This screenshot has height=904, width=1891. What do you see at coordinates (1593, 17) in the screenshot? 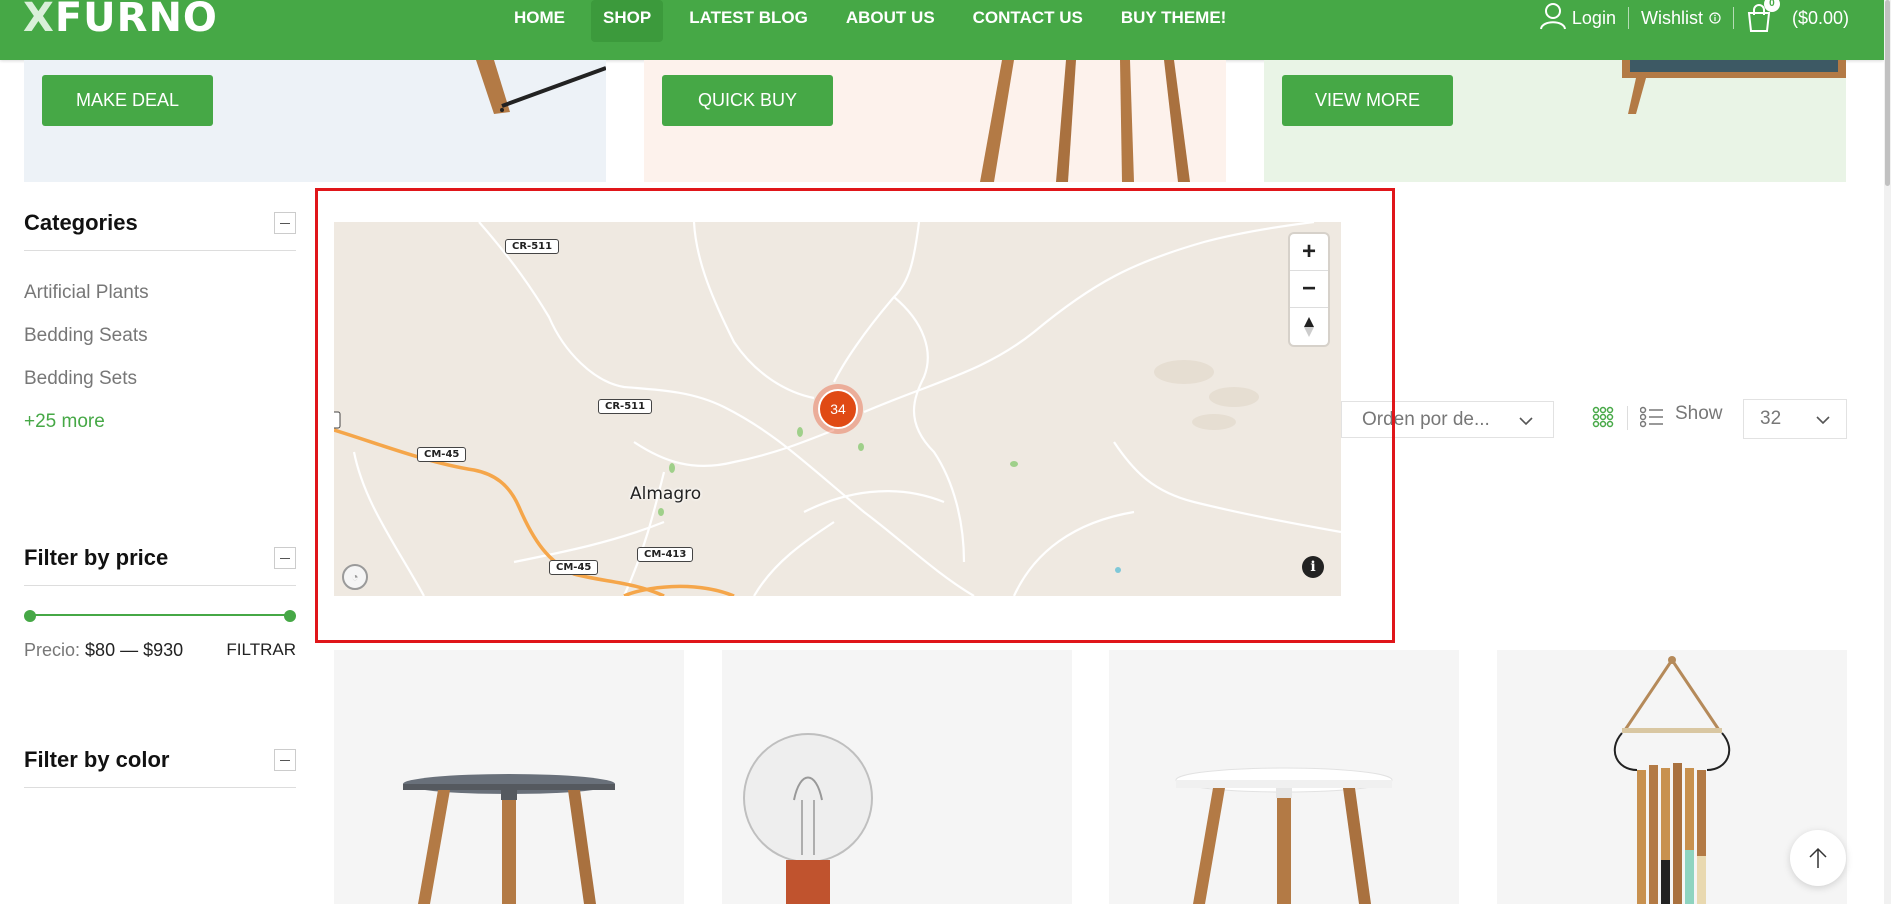
I see `login-label: Login` at bounding box center [1593, 17].